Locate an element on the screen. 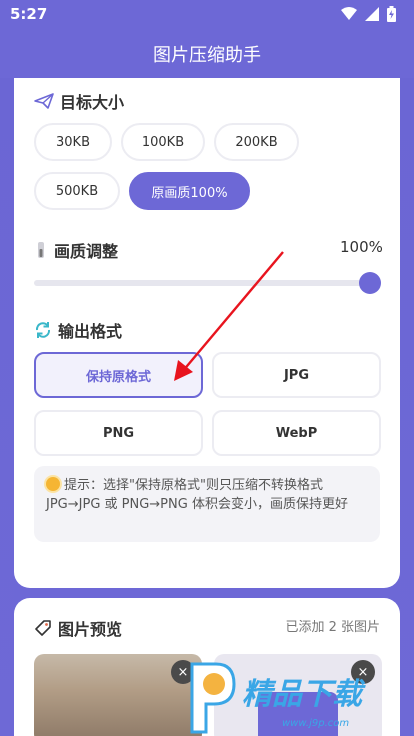 This screenshot has width=414, height=736. status-bar: 5:27 is located at coordinates (207, 15).